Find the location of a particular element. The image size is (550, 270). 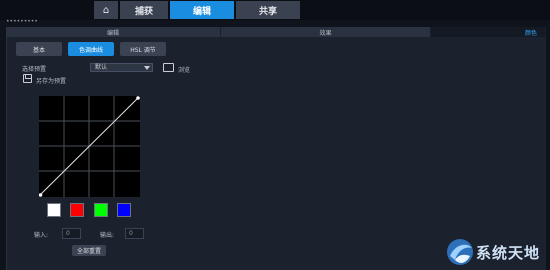

reset-all-button: 全部重置 is located at coordinates (89, 250).